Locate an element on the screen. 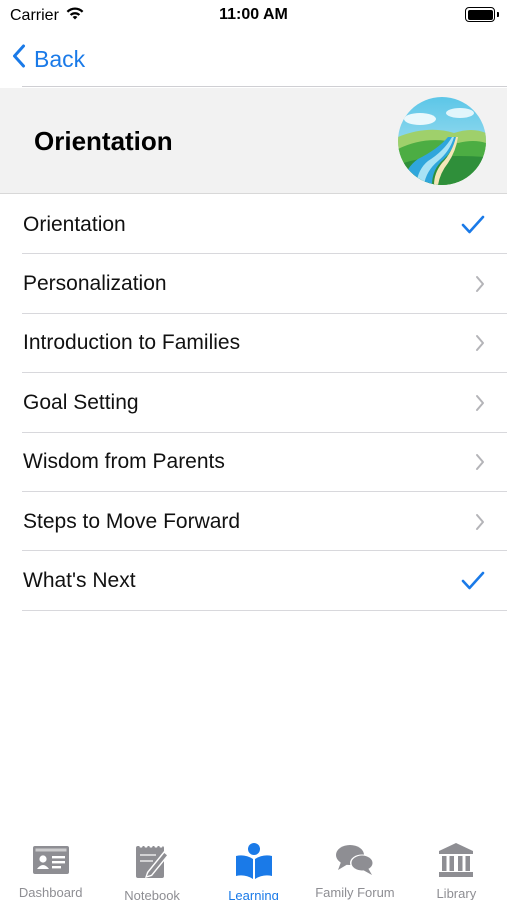 The width and height of the screenshot is (507, 900). nav-divider is located at coordinates (264, 86).